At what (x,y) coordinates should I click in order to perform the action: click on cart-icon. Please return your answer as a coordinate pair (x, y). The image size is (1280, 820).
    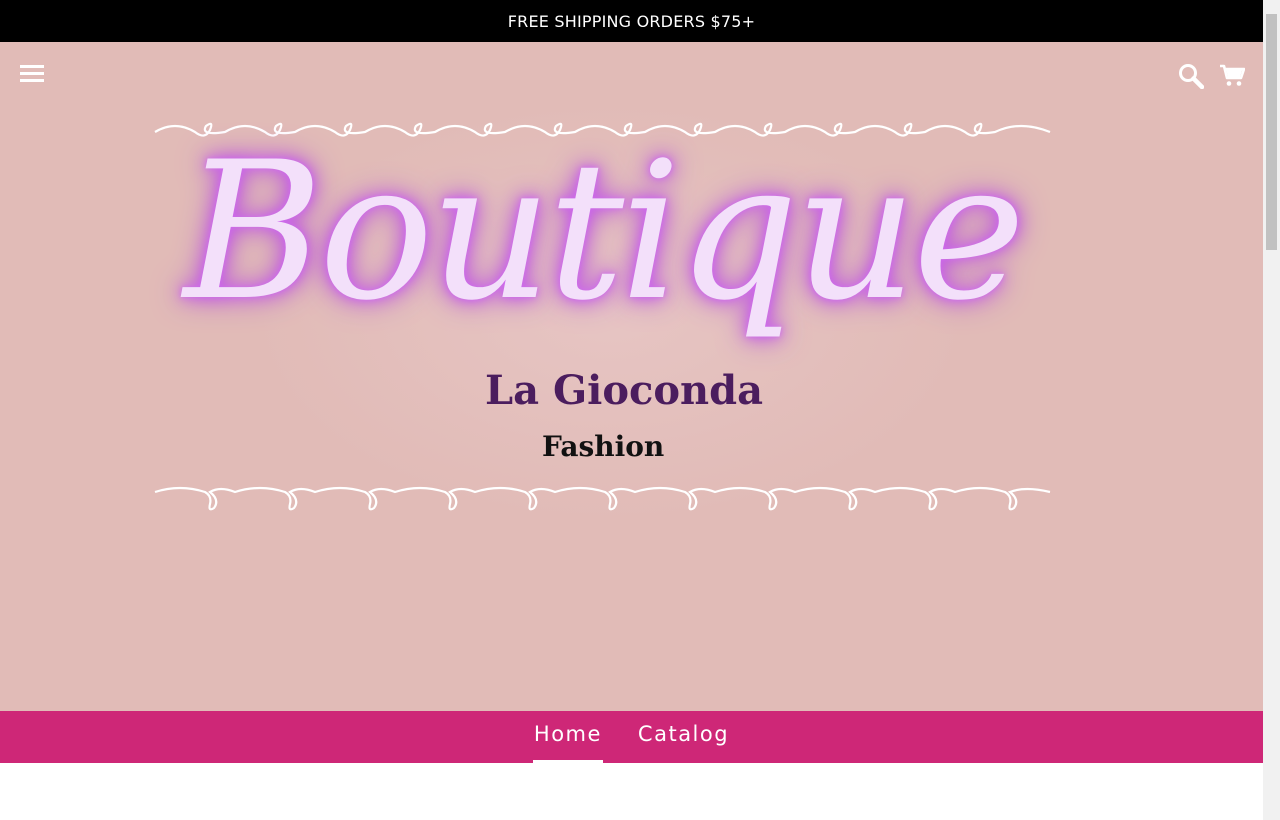
    Looking at the image, I should click on (1232, 75).